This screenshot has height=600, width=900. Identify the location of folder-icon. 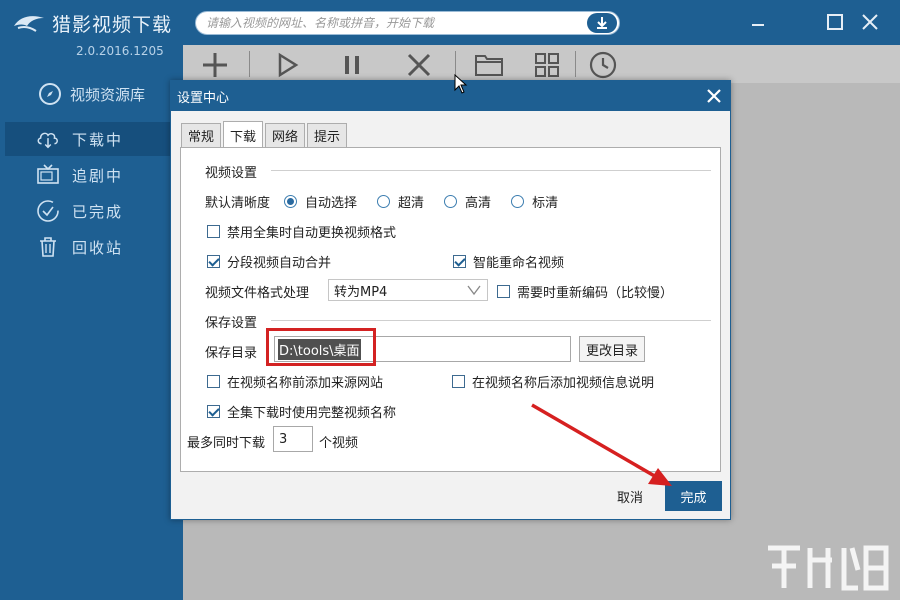
(489, 65).